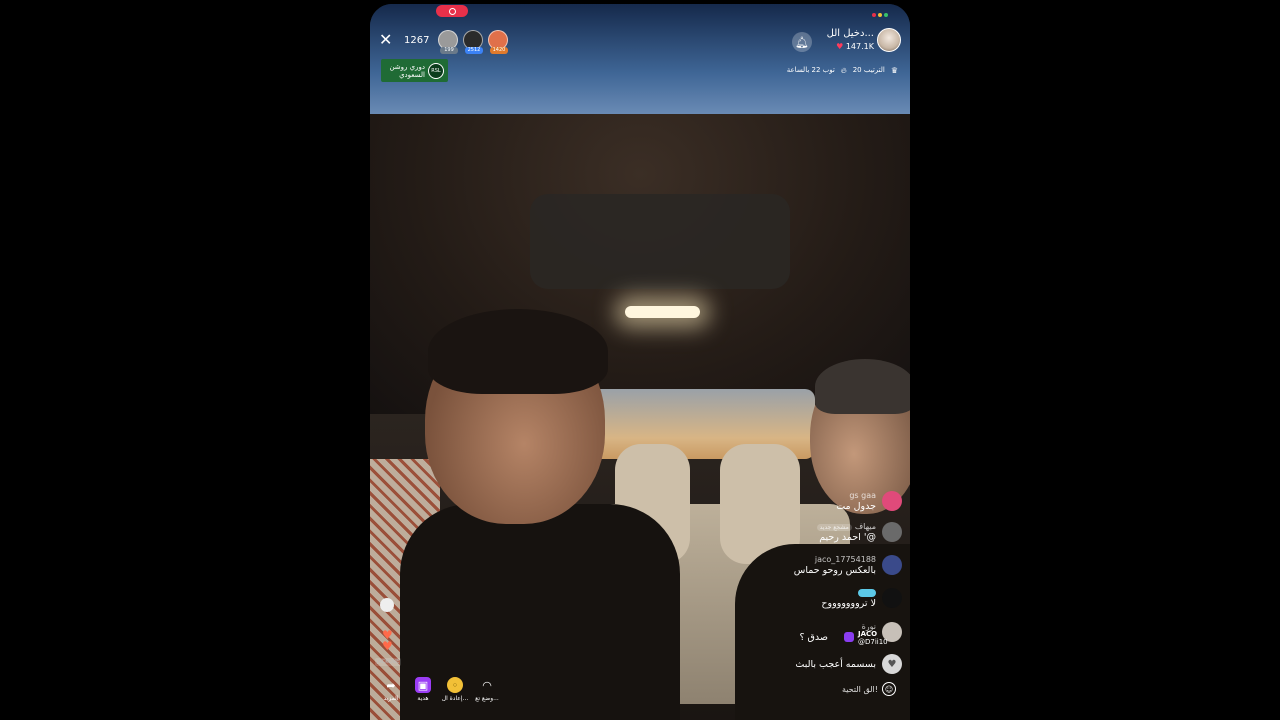  Describe the element at coordinates (839, 689) in the screenshot. I see `comment-input: الق التحية!` at that location.